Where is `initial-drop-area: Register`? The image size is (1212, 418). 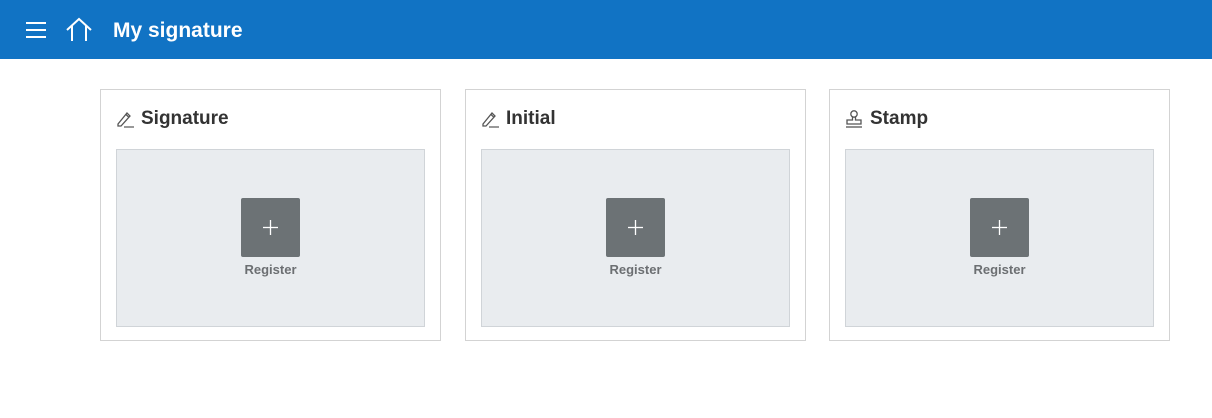 initial-drop-area: Register is located at coordinates (635, 238).